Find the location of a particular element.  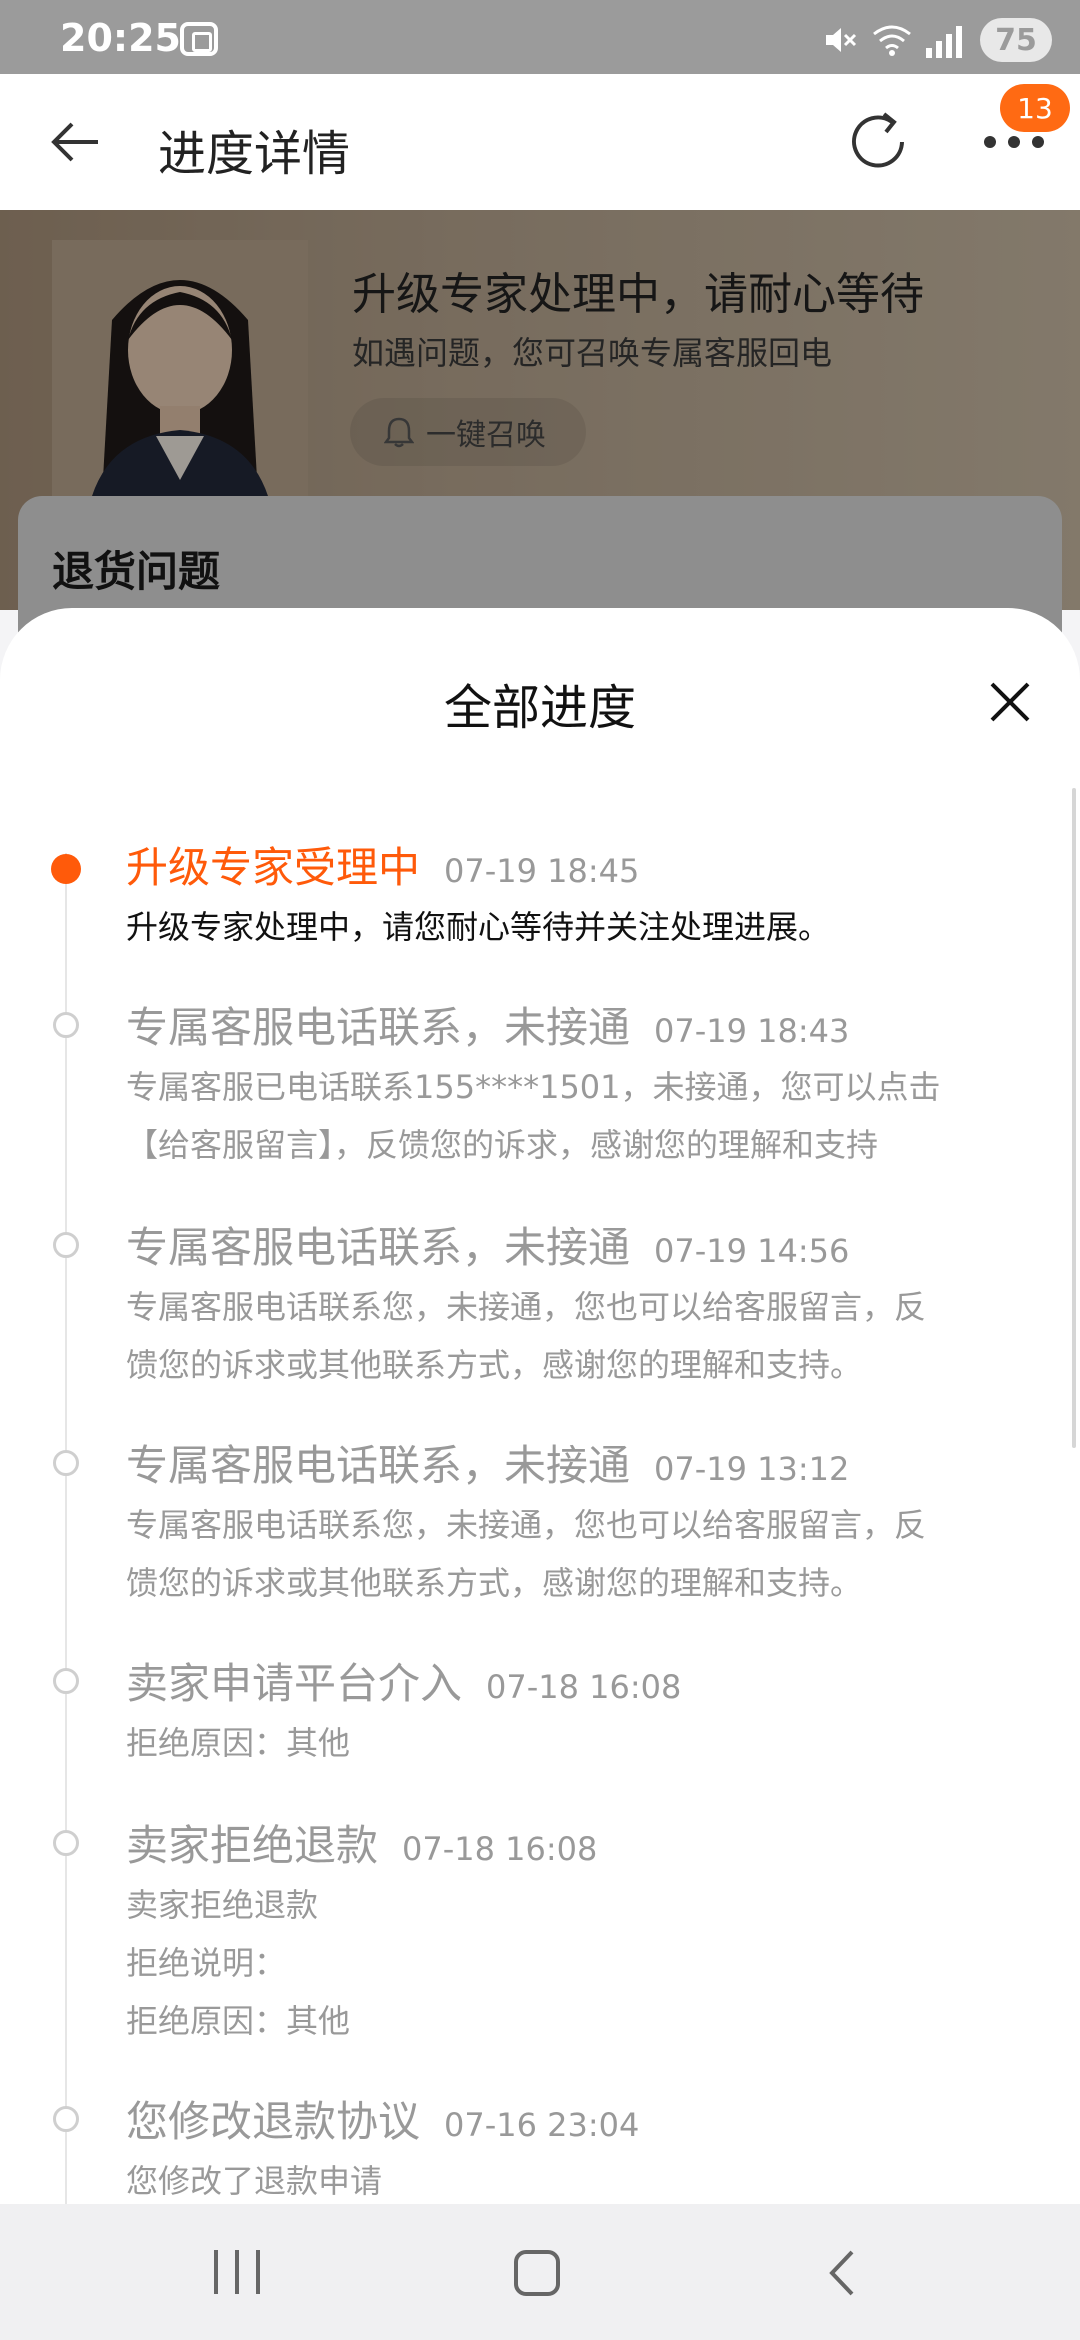

mute-icon is located at coordinates (841, 40).